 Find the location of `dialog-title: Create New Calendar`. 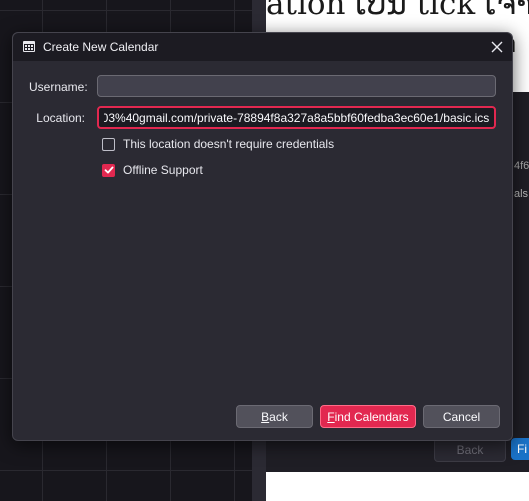

dialog-title: Create New Calendar is located at coordinates (101, 47).